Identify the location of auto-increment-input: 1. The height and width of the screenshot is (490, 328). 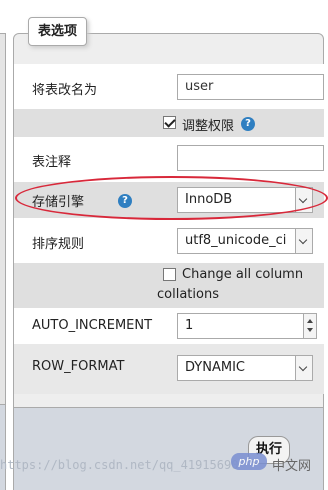
(247, 326).